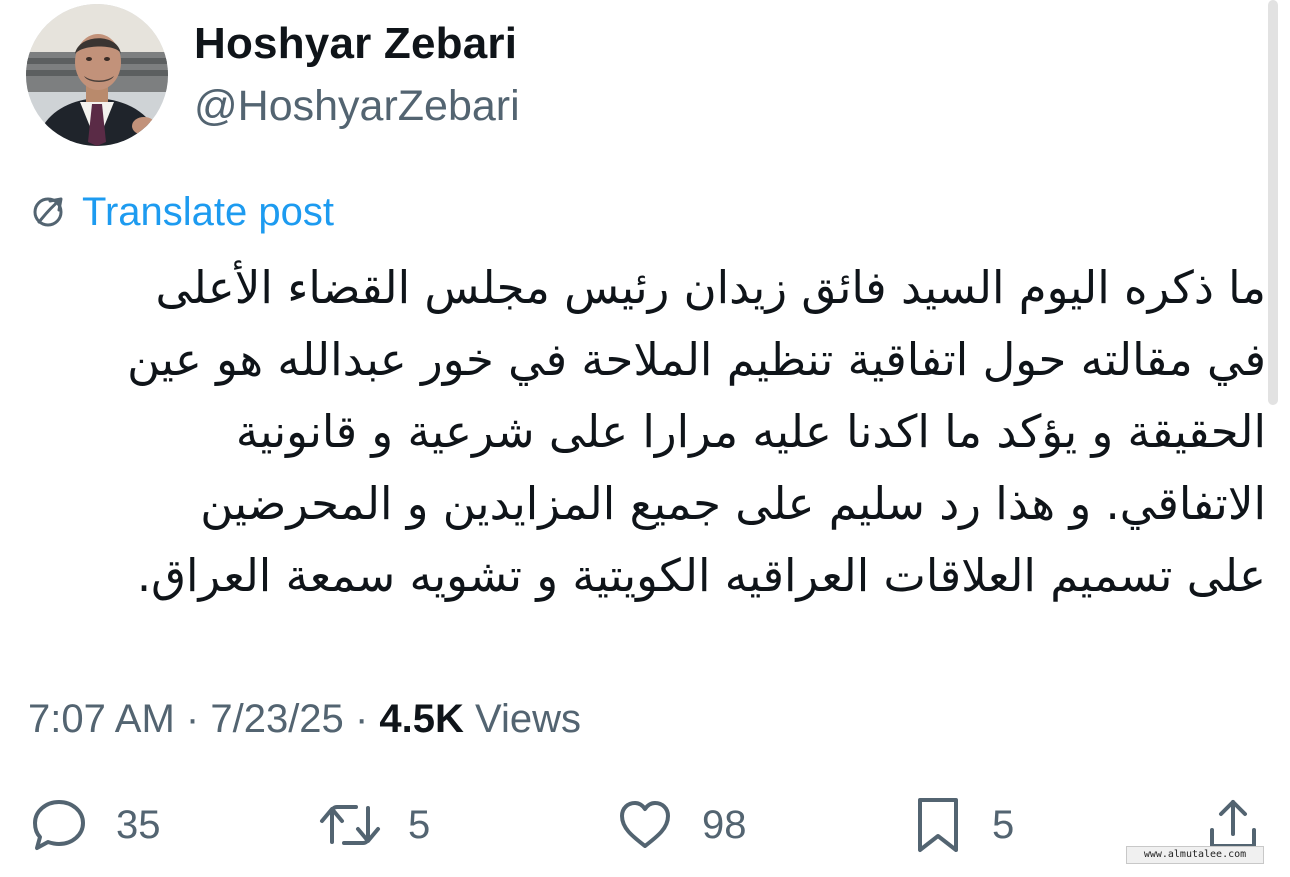 The image size is (1290, 877). I want to click on watermark: www.almutalee.com, so click(1195, 855).